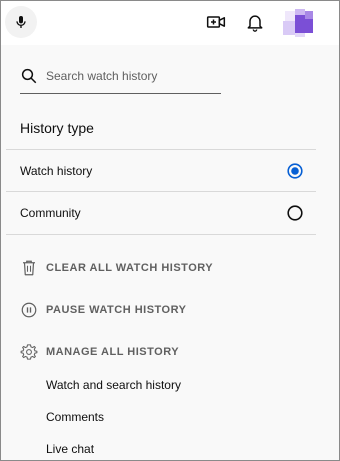 Image resolution: width=340 pixels, height=461 pixels. What do you see at coordinates (29, 76) in the screenshot?
I see `search-icon` at bounding box center [29, 76].